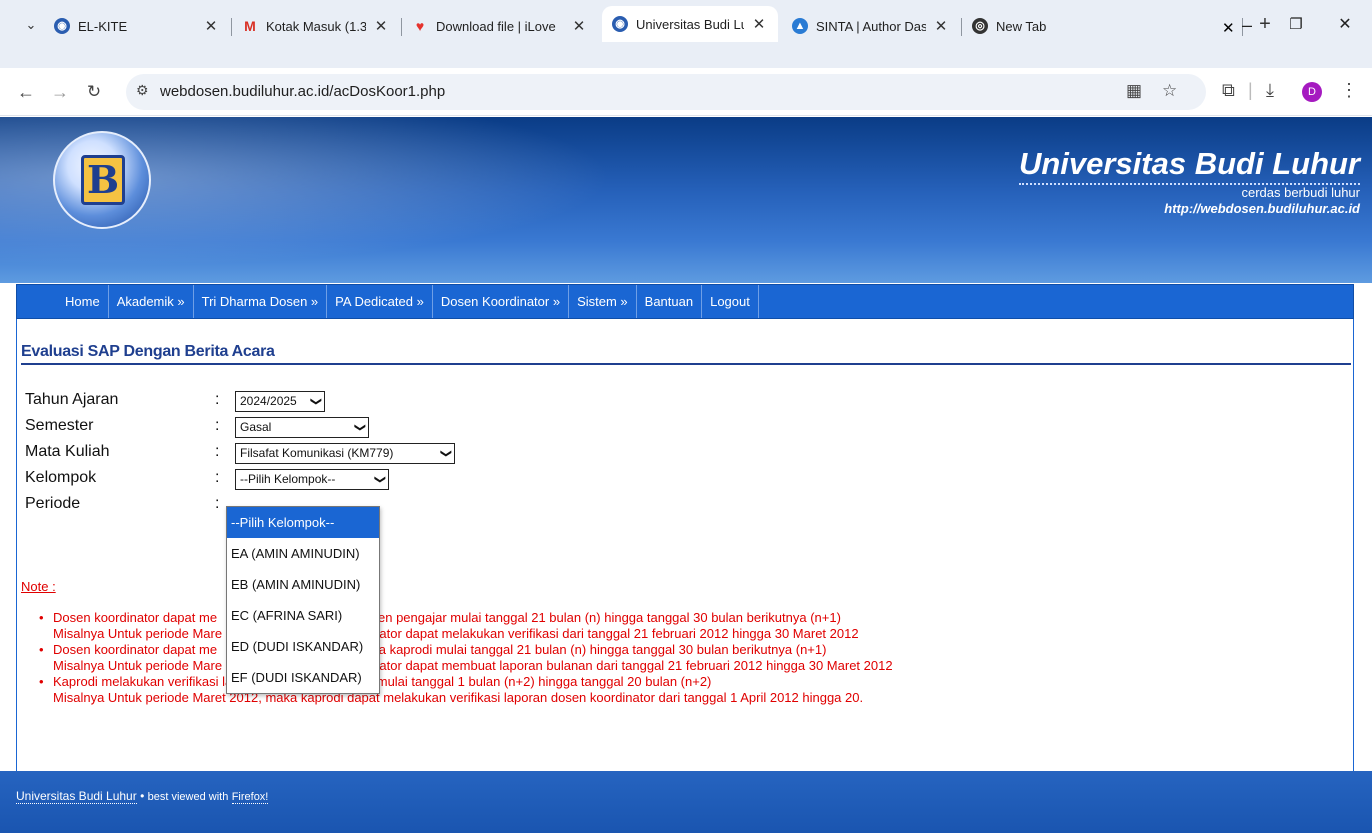  I want to click on menu-akademik: Akademik », so click(151, 301).